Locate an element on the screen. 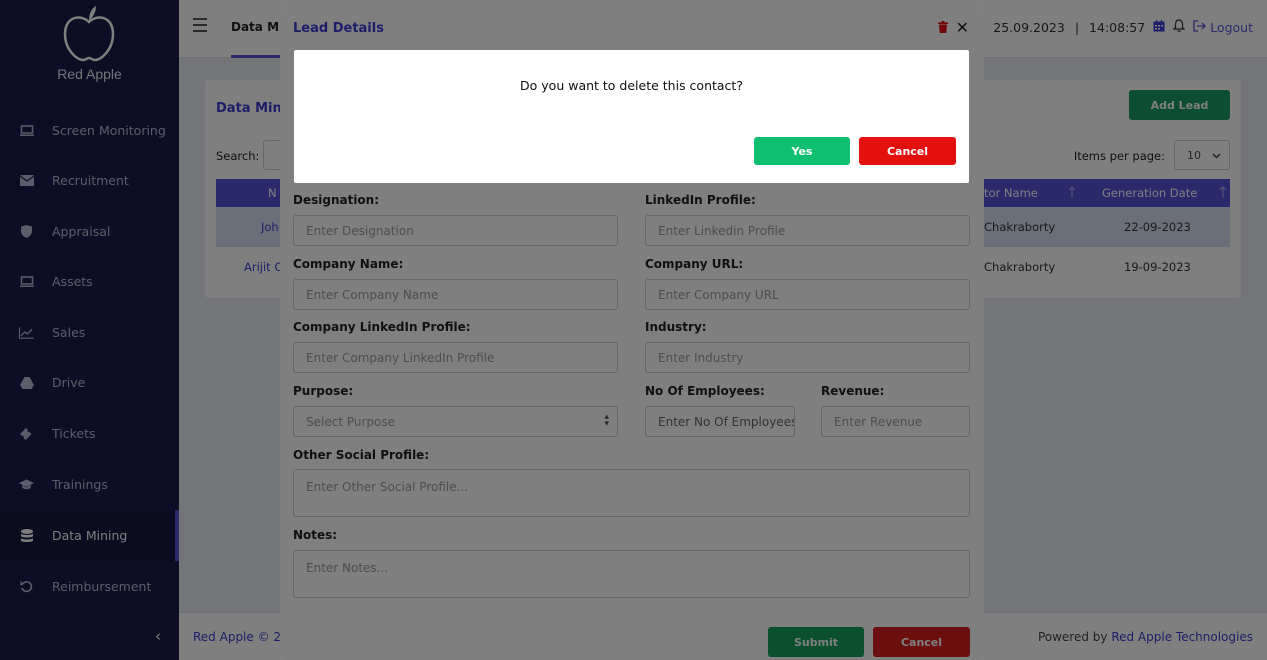 Image resolution: width=1267 pixels, height=660 pixels. confirm-message: Do you want to delete this contact? is located at coordinates (631, 85).